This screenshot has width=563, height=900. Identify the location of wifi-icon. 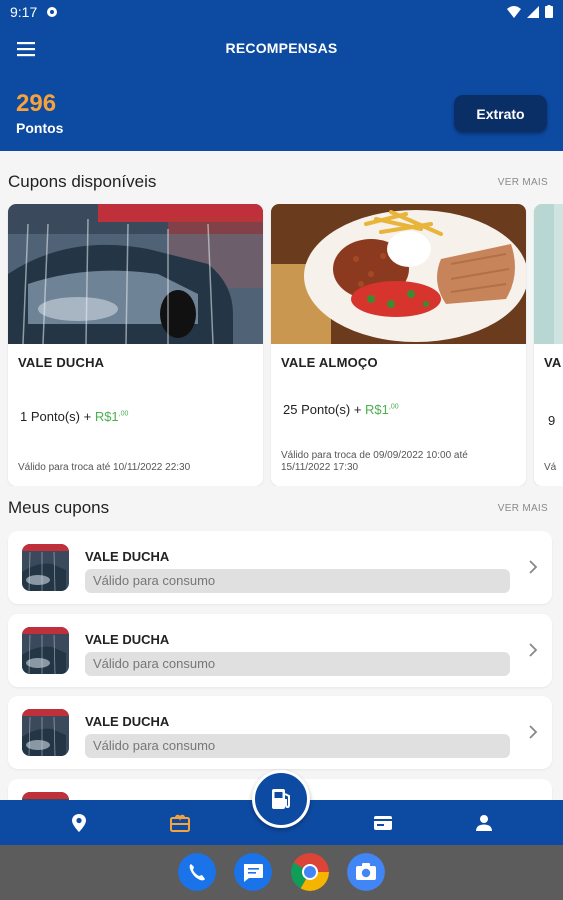
(514, 11).